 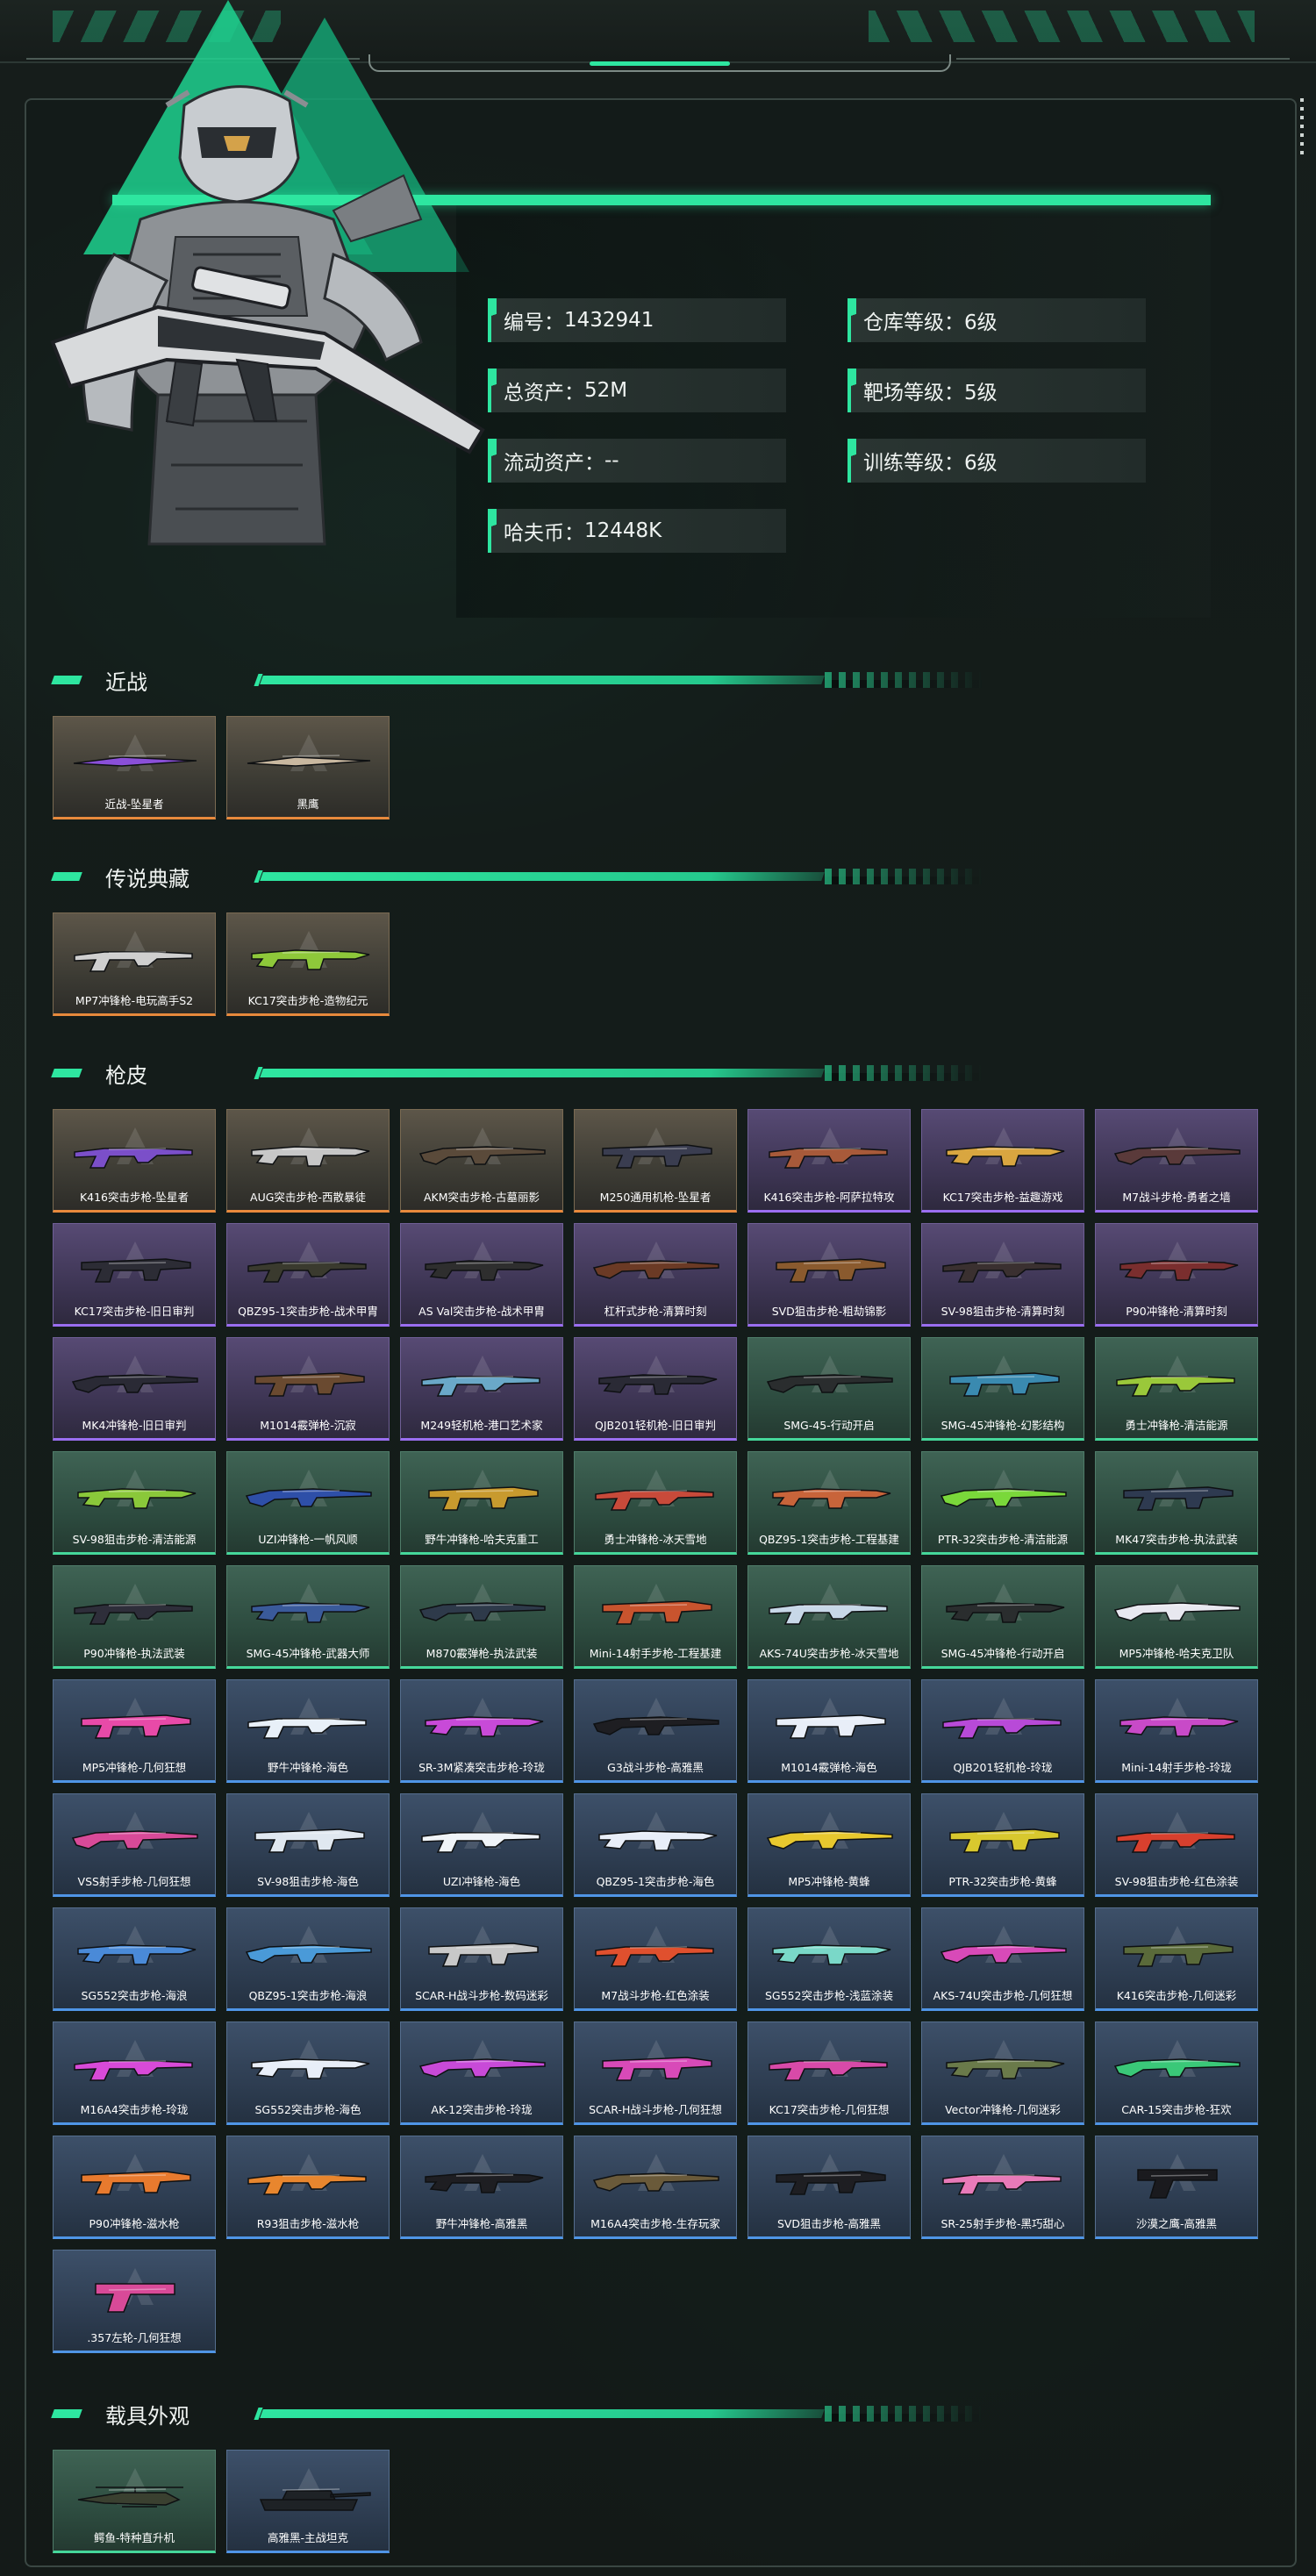 I want to click on item-card: PTR-32突击步枪-黄蜂, so click(x=1003, y=1845).